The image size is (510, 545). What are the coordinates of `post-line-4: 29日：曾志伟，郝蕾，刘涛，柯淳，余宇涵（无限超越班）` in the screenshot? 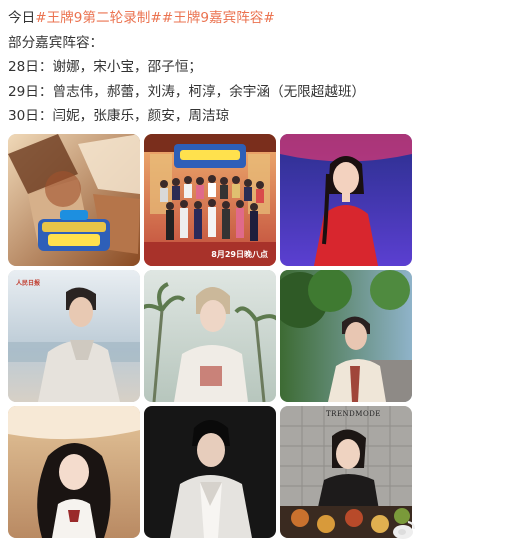 It's located at (187, 91).